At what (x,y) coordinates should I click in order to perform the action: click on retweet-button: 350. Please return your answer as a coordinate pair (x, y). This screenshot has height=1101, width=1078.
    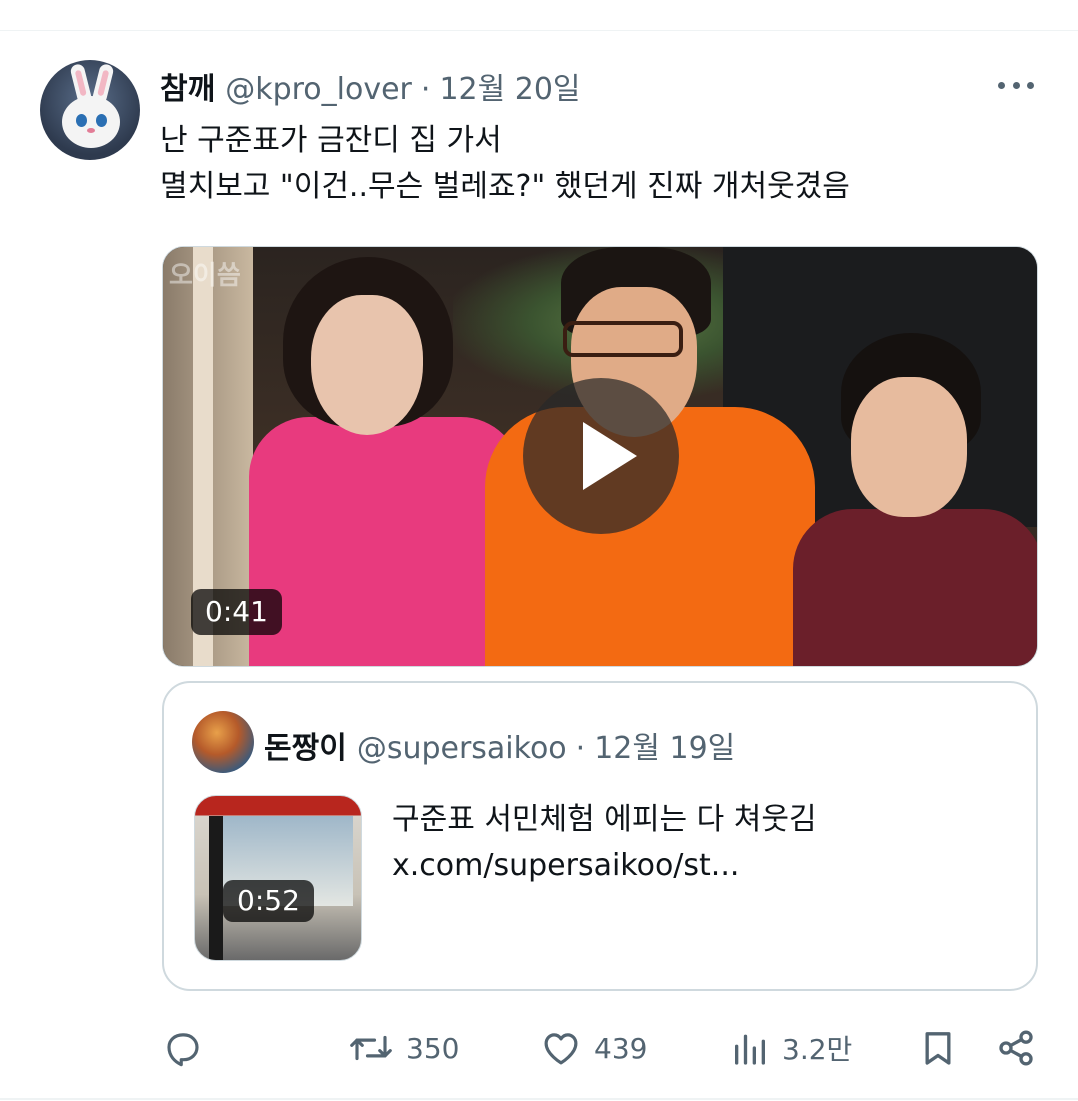
    Looking at the image, I should click on (403, 1048).